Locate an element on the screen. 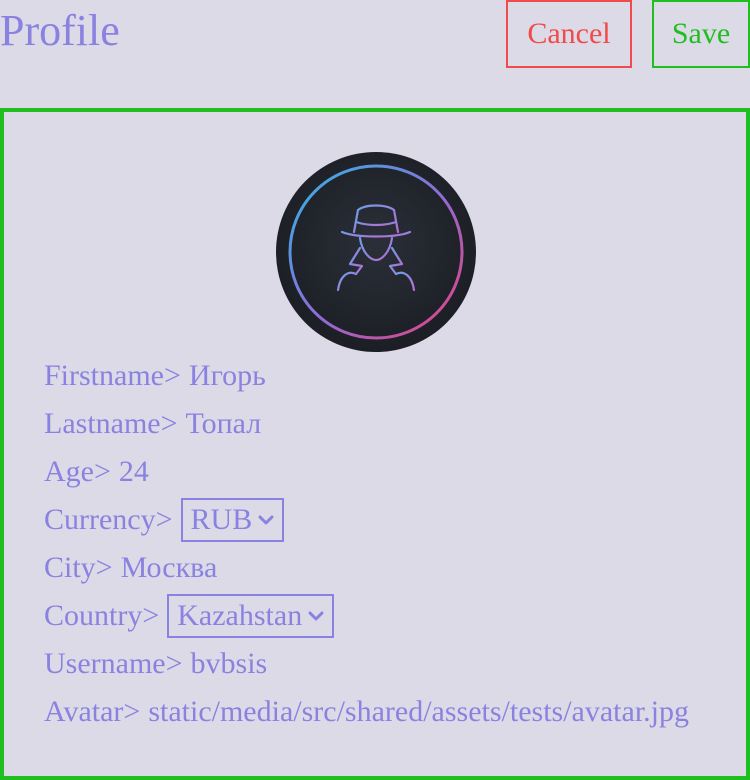 The image size is (750, 780). cancel-button: Cancel is located at coordinates (569, 34).